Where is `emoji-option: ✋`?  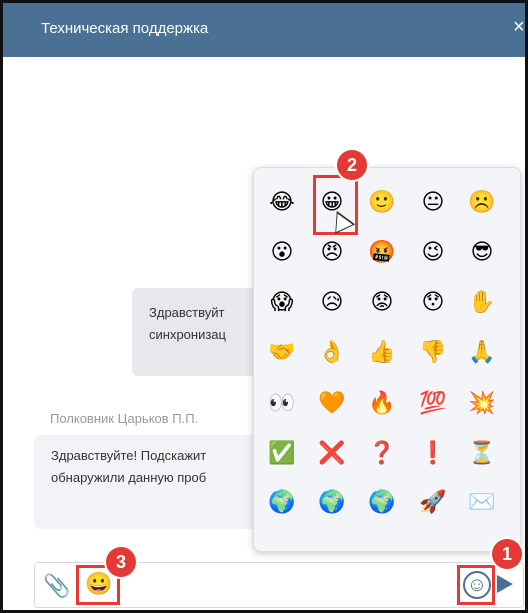
emoji-option: ✋ is located at coordinates (482, 303).